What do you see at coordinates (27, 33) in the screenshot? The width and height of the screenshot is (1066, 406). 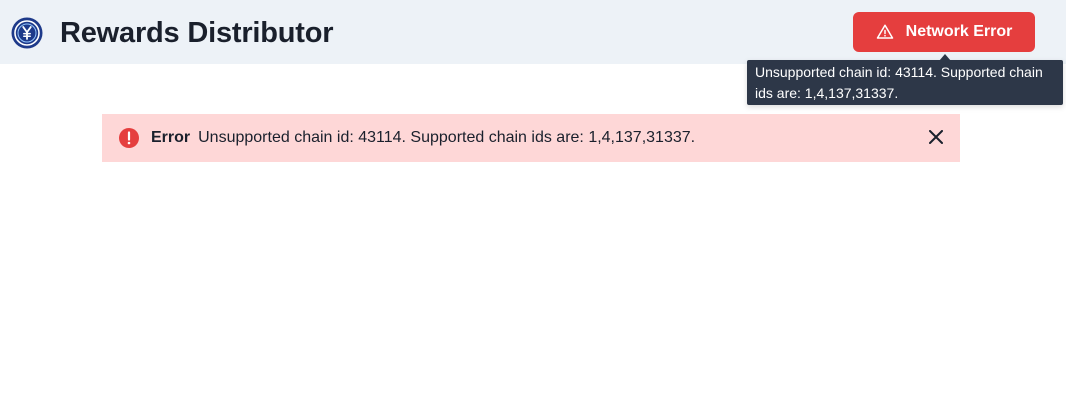 I see `yen-coin-icon` at bounding box center [27, 33].